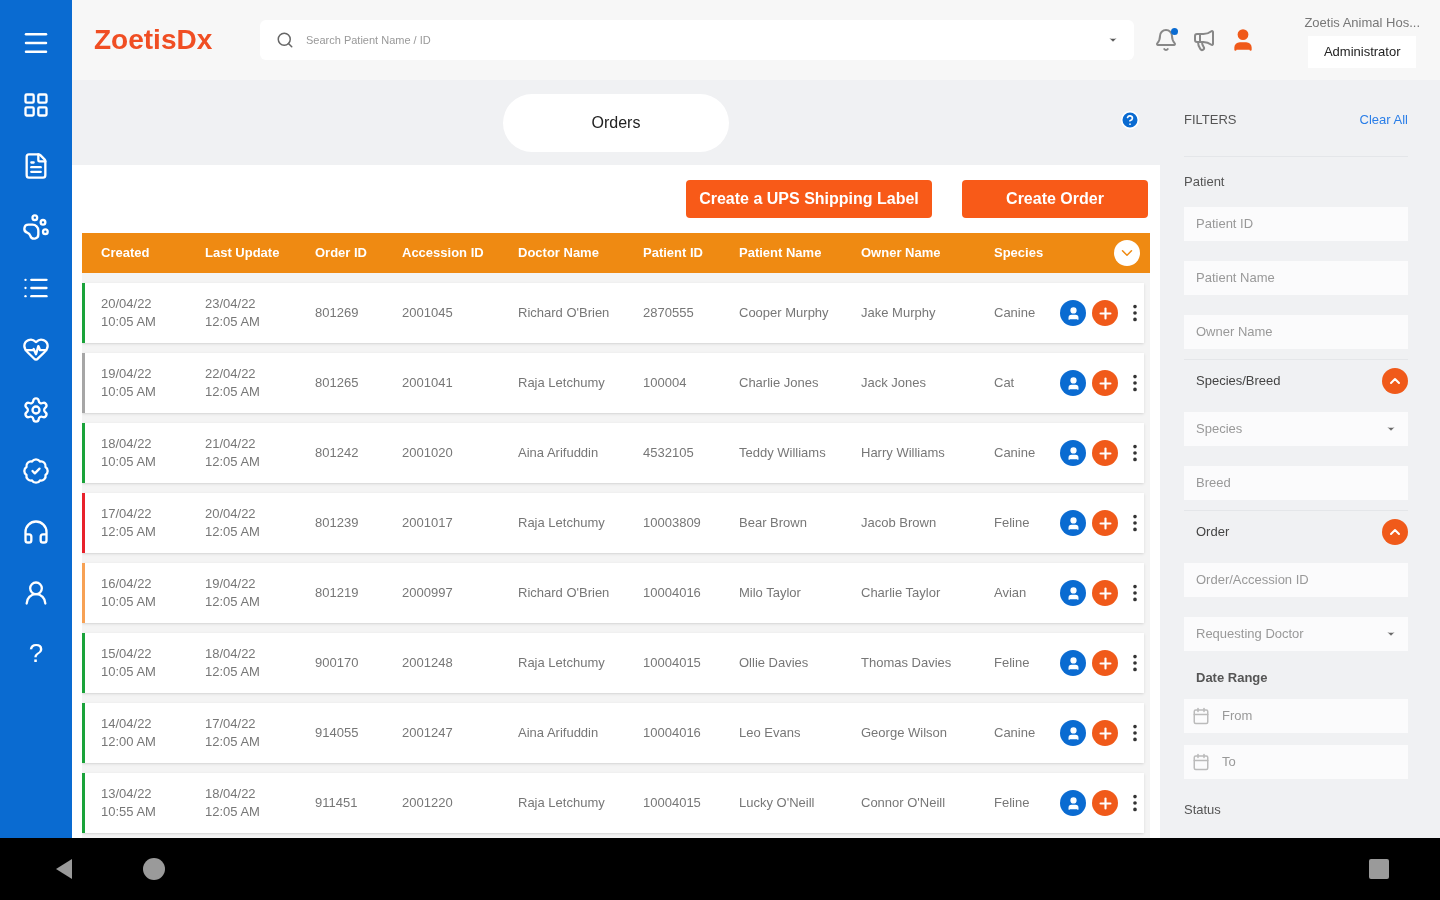 This screenshot has height=900, width=1440. What do you see at coordinates (1296, 715) in the screenshot?
I see `date-field: From` at bounding box center [1296, 715].